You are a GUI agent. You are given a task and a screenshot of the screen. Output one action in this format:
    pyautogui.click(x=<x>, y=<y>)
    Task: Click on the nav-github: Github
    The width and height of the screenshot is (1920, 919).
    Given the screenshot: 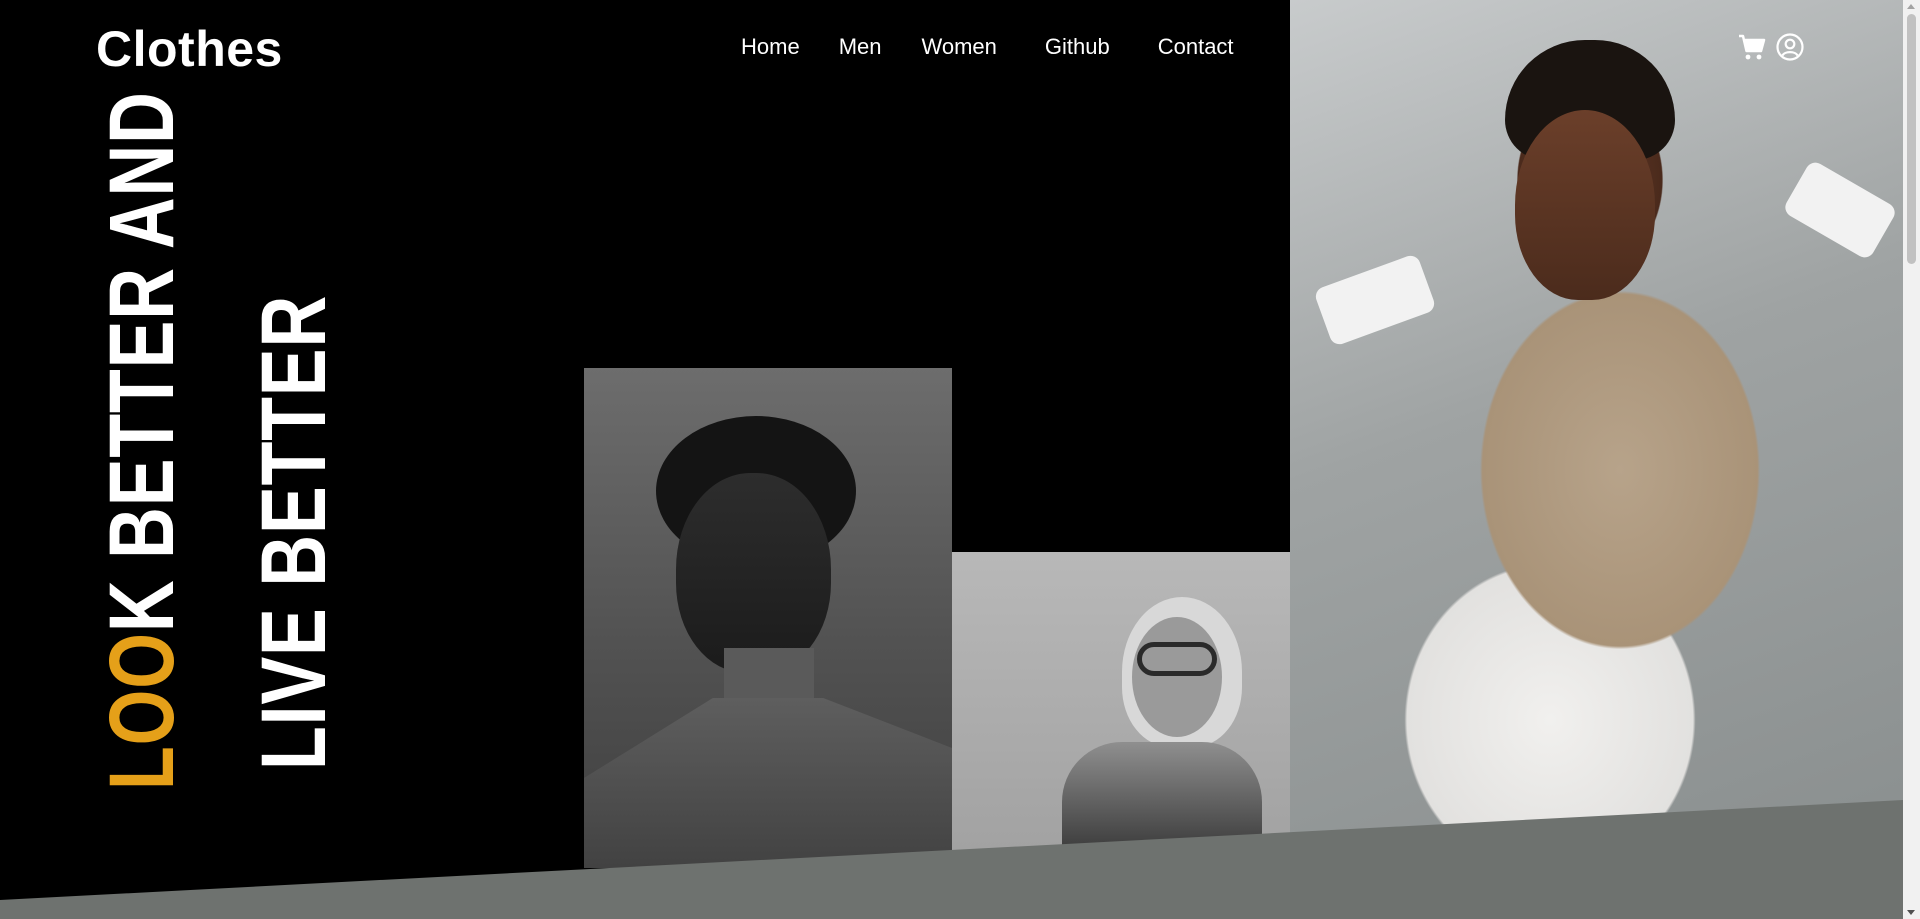 What is the action you would take?
    pyautogui.click(x=1077, y=47)
    